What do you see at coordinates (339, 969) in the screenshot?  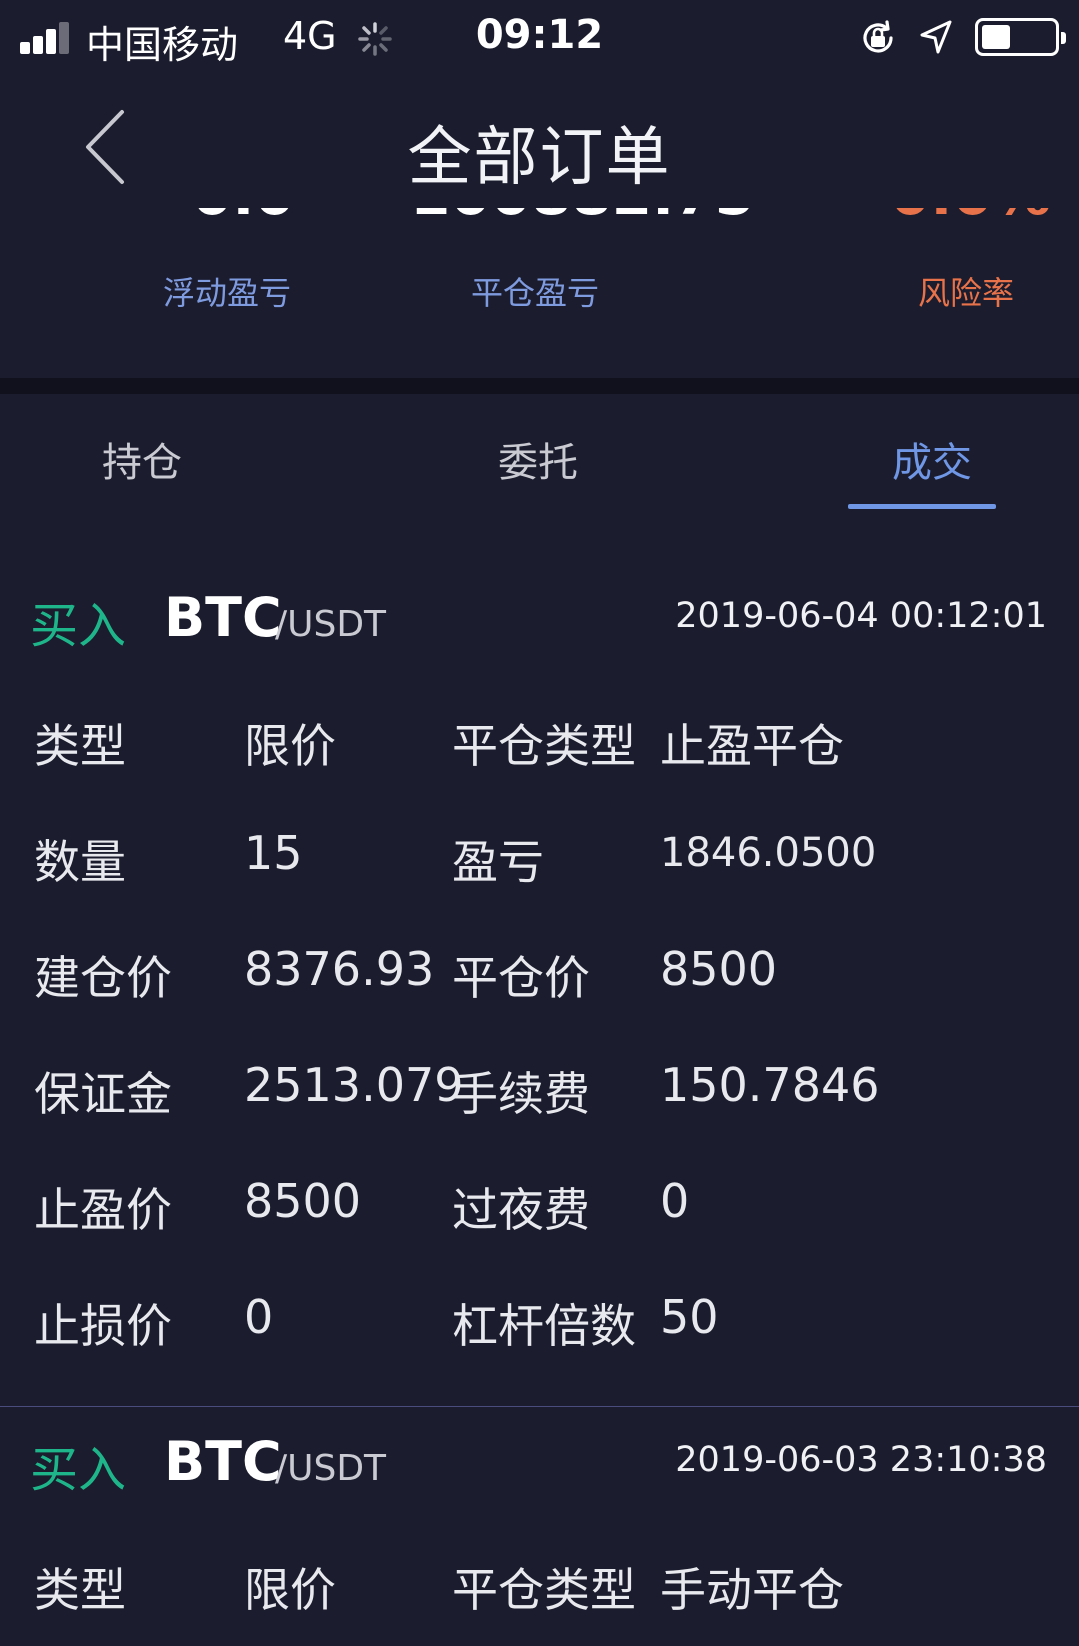 I see `field-value: 8376.93` at bounding box center [339, 969].